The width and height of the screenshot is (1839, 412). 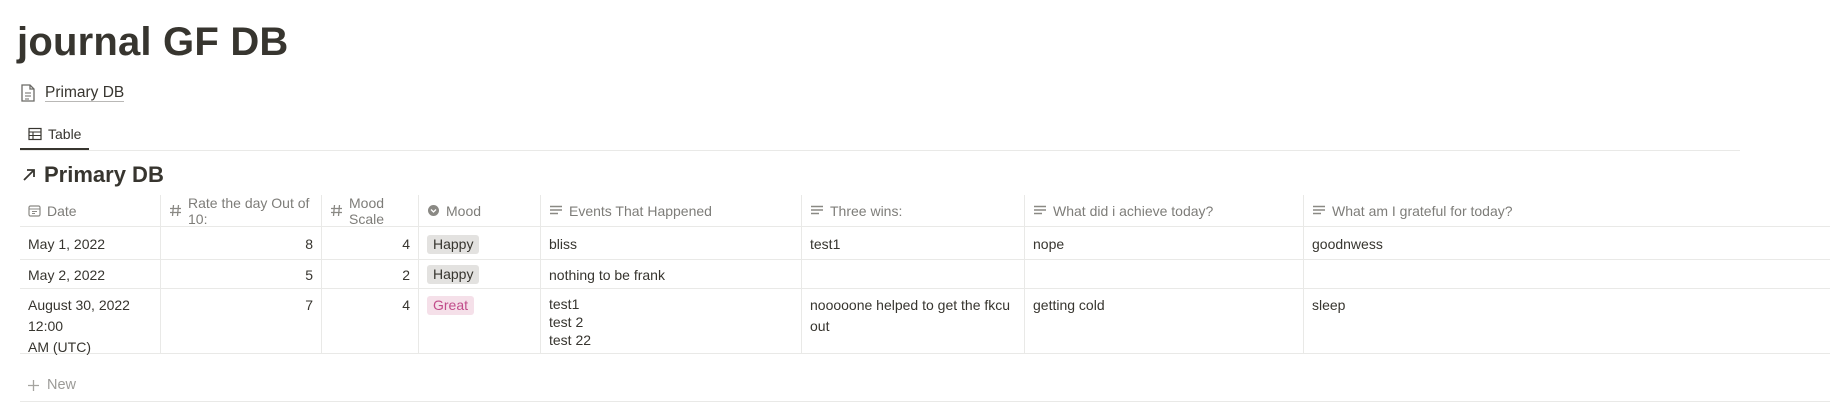 I want to click on achieve-cell, so click(x=1163, y=274).